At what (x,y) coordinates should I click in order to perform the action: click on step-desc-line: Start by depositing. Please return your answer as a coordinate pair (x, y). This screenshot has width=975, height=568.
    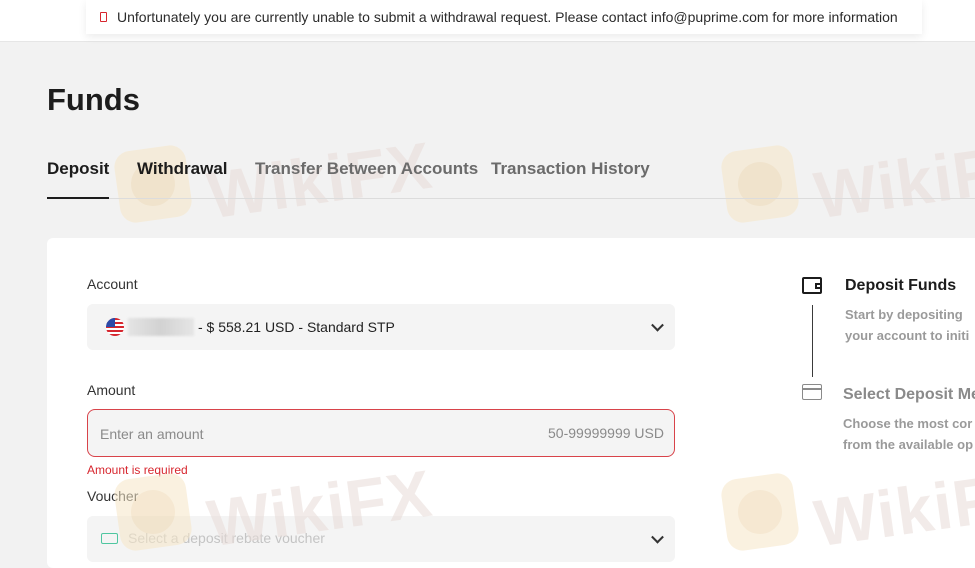
    Looking at the image, I should click on (904, 314).